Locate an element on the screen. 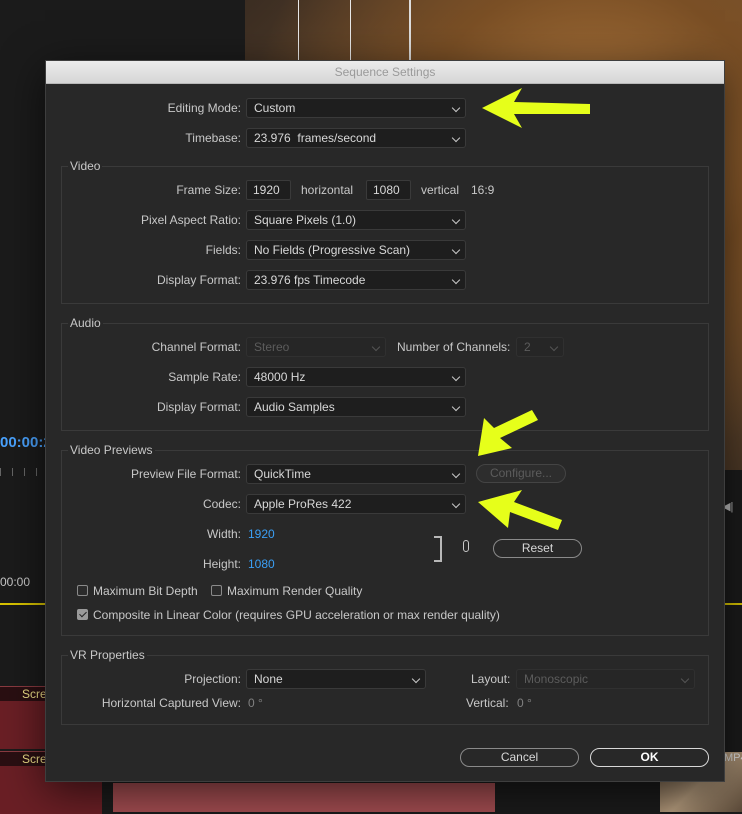 This screenshot has height=814, width=742. preview-height-label: Height: is located at coordinates (221, 564).